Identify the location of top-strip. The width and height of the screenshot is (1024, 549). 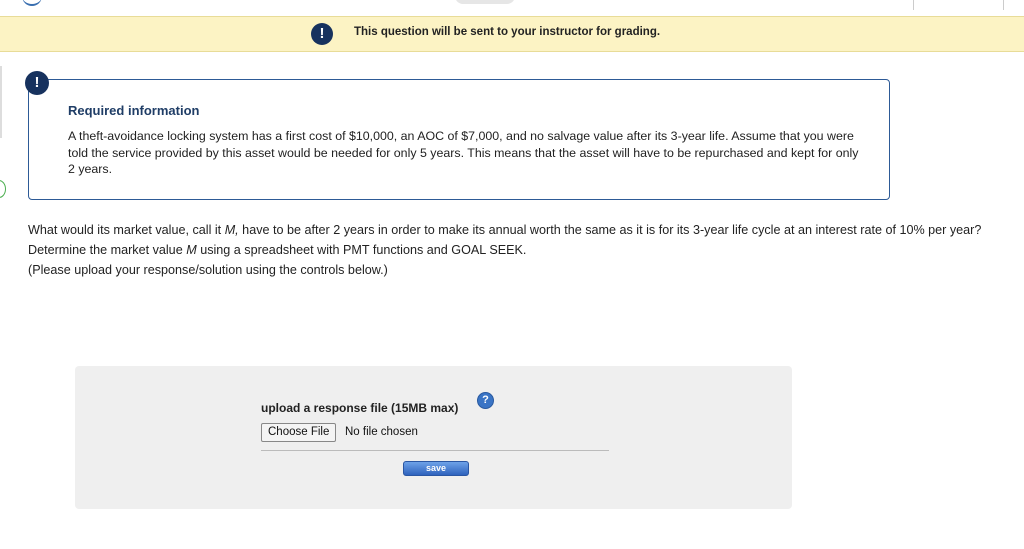
(512, 8).